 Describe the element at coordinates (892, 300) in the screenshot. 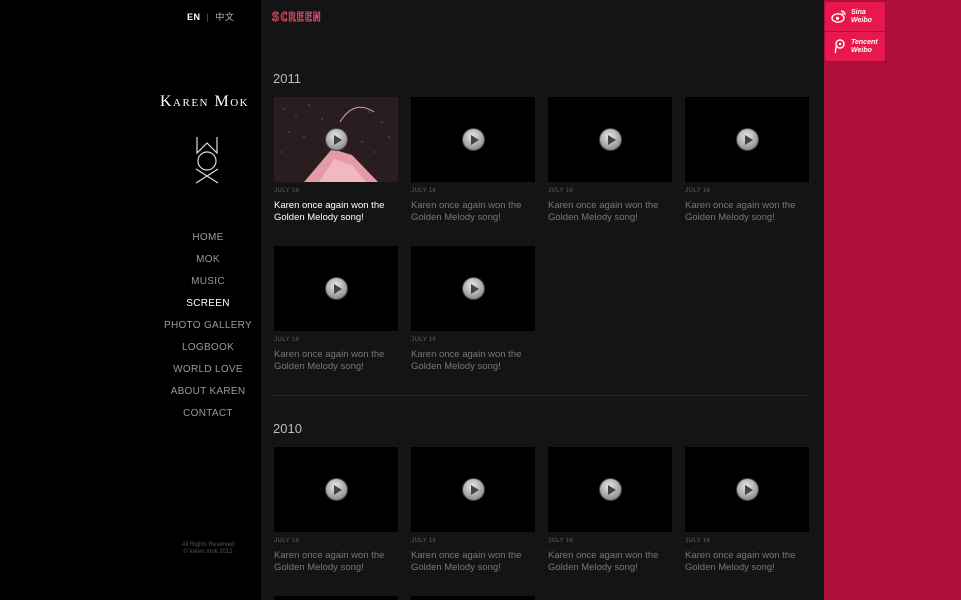

I see `decorative-background` at that location.